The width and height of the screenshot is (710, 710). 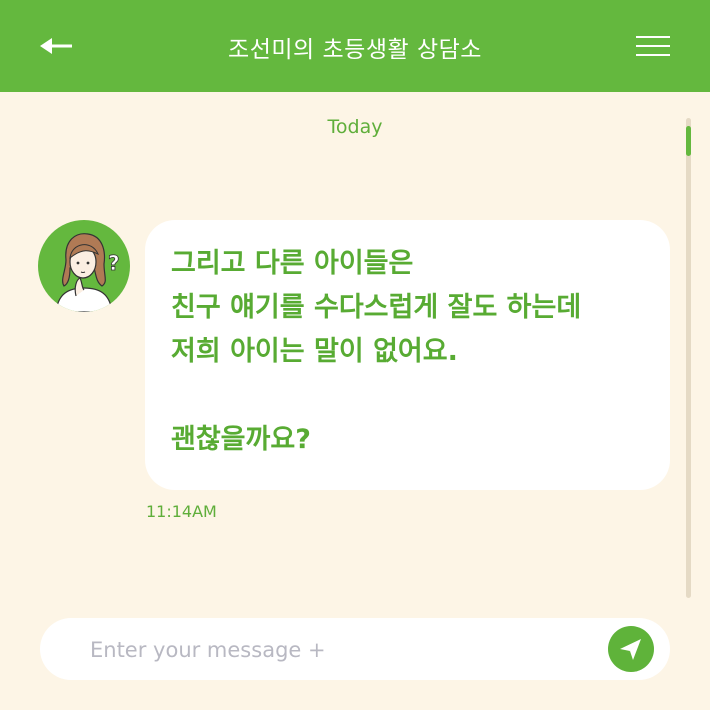 I want to click on send-icon, so click(x=630, y=649).